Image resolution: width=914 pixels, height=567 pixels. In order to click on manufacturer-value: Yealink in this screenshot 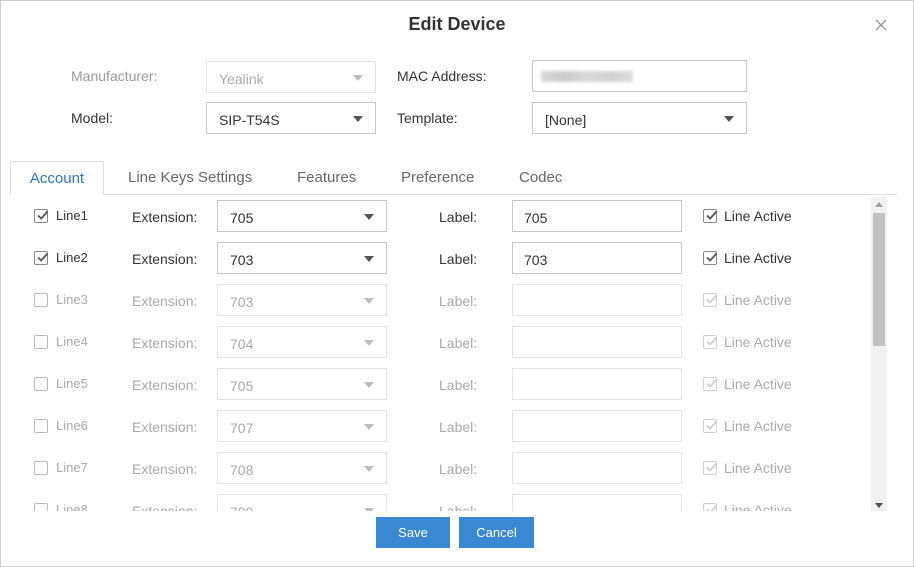, I will do `click(241, 79)`.